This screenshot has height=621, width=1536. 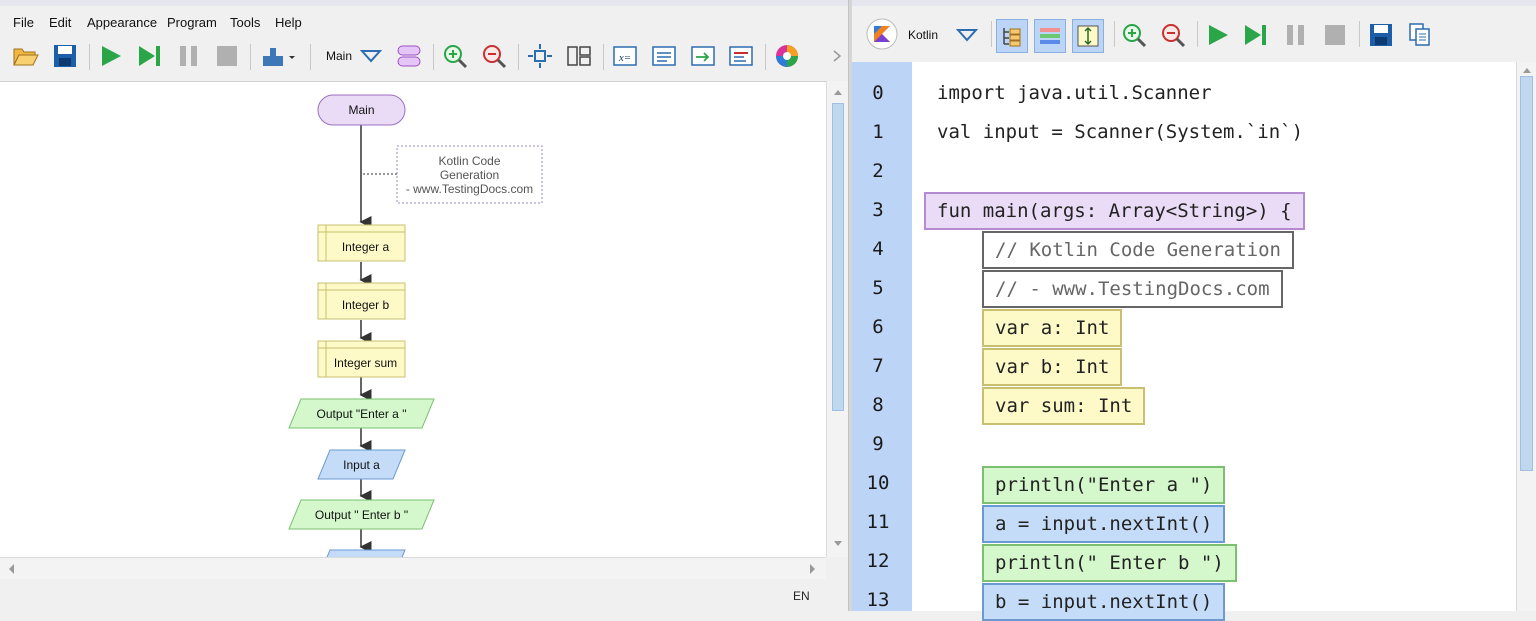 I want to click on declare-block-b: Integer b, so click(x=365, y=304).